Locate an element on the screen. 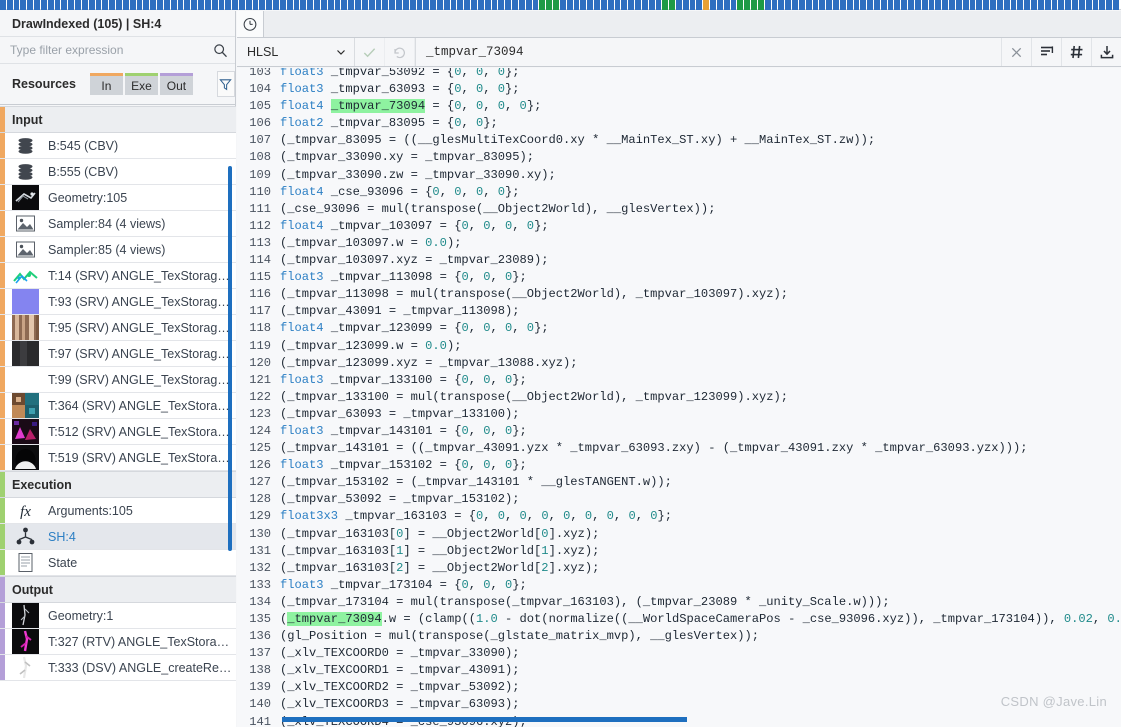 Image resolution: width=1121 pixels, height=727 pixels. tab-exe: Exe is located at coordinates (141, 84).